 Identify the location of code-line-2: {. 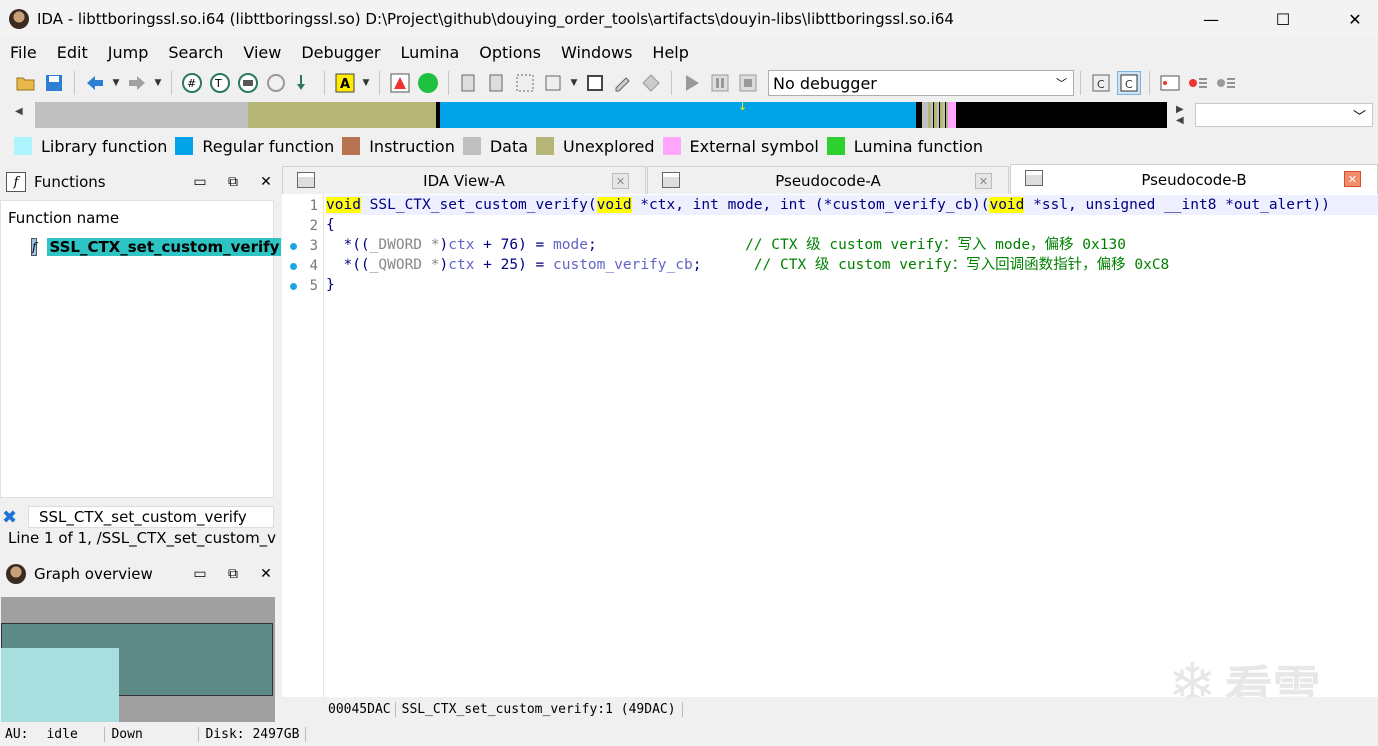
(330, 225).